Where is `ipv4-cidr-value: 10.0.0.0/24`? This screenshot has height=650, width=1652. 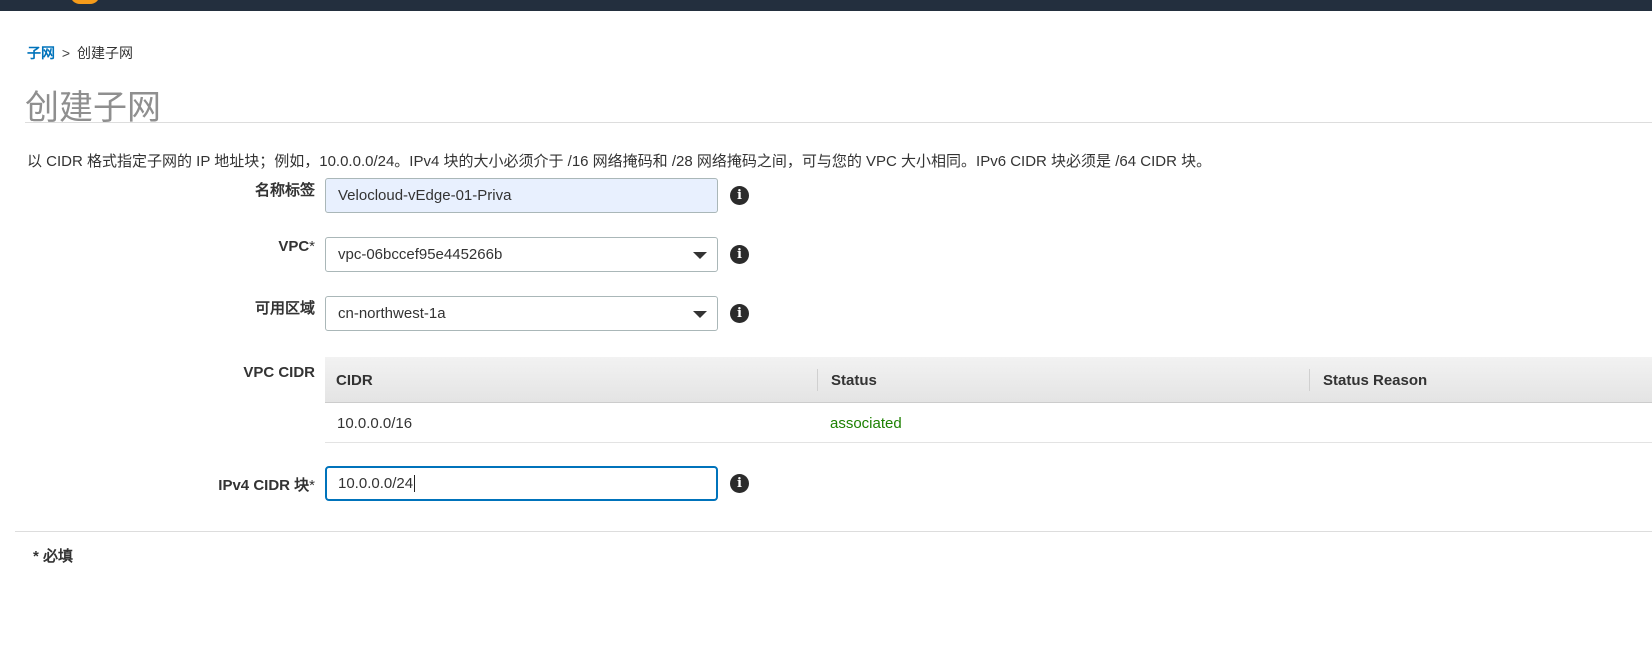
ipv4-cidr-value: 10.0.0.0/24 is located at coordinates (376, 483).